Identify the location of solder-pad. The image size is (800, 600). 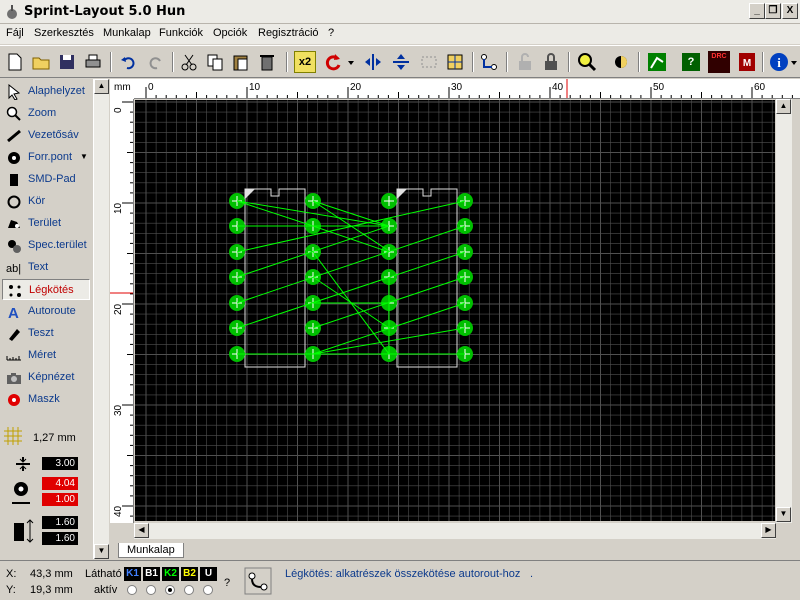
(389, 201).